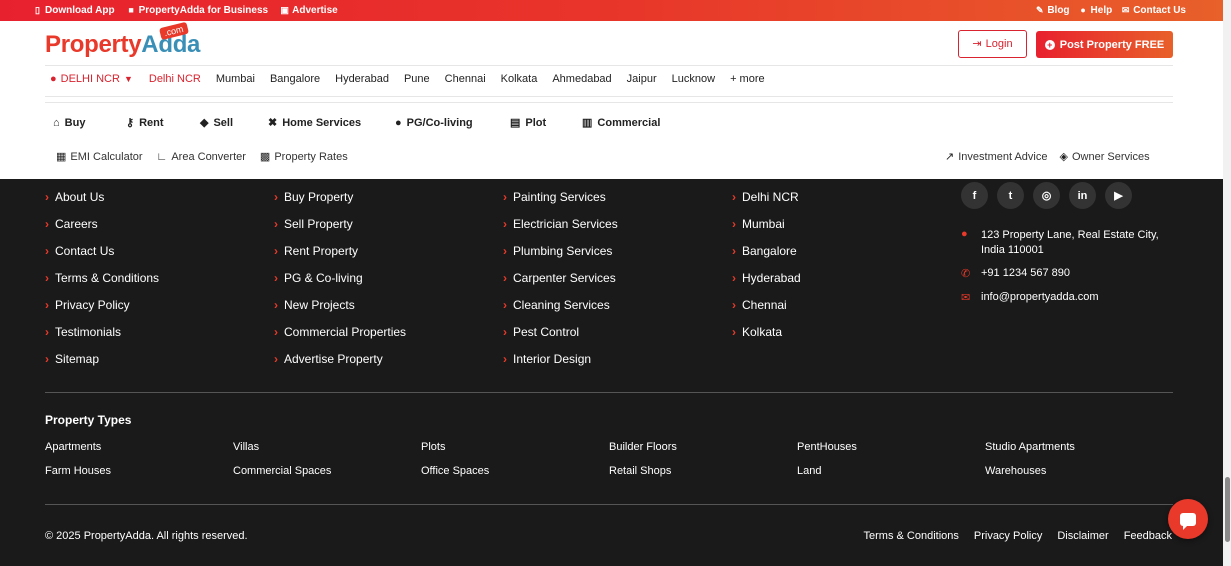  Describe the element at coordinates (703, 477) in the screenshot. I see `property-type-link: Retail Shops` at that location.